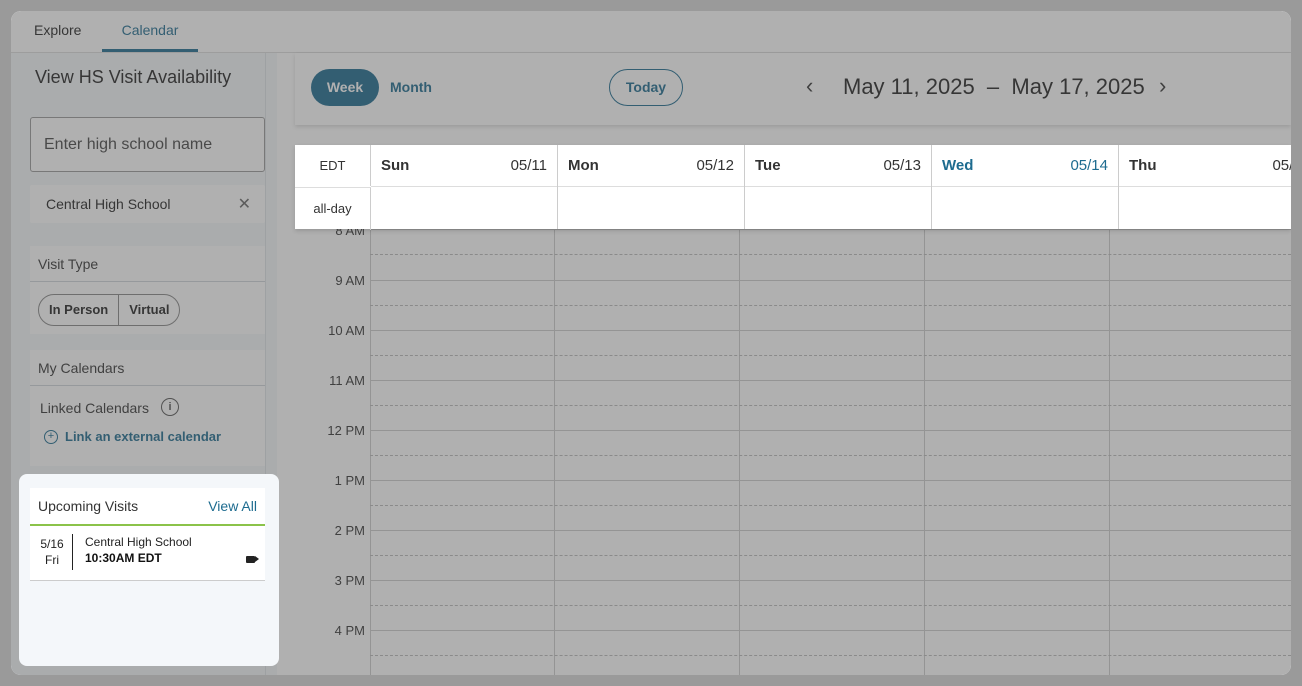 The width and height of the screenshot is (1302, 686). I want to click on day-column-mon: Mon 05/12, so click(651, 187).